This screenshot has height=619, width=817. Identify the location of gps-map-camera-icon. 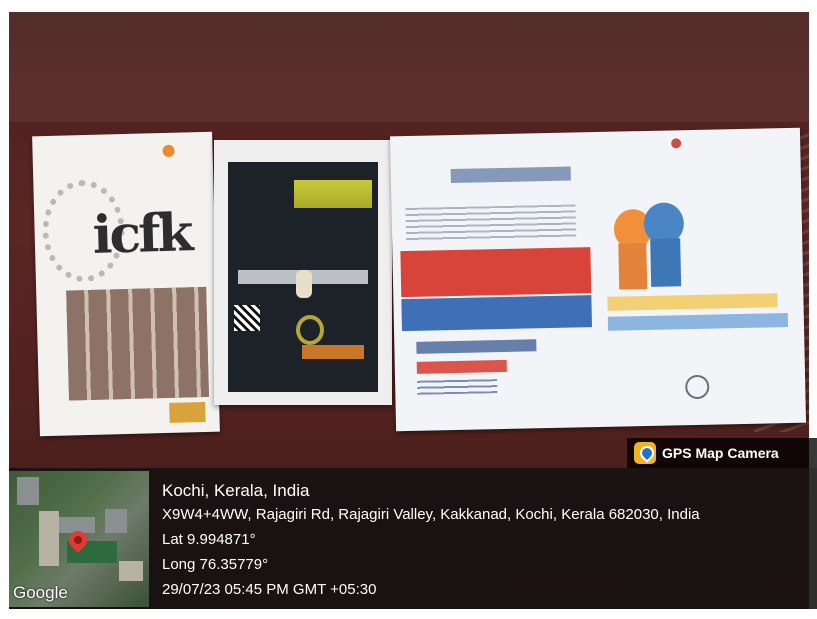
(645, 453).